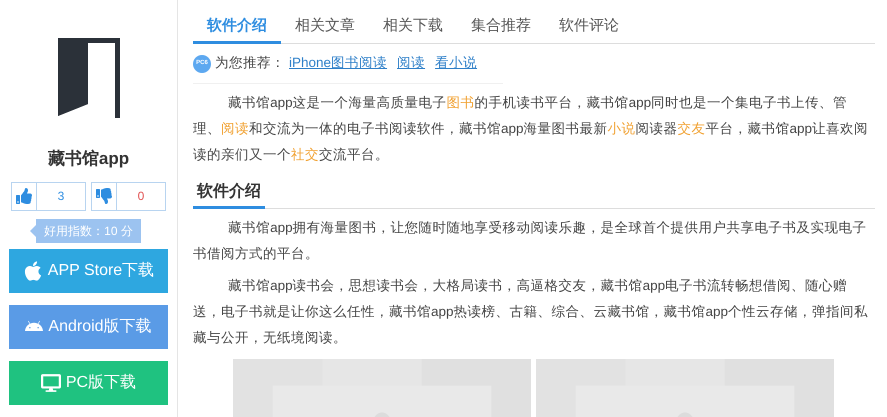 Image resolution: width=887 pixels, height=417 pixels. I want to click on description-paragraph: 藏书馆app读书会，思想读书会，大格局读书，高逼格交友，藏书馆app电子书流转畅想借阅、随心赠送，电子书就是让你这么任性，藏书馆app热读榜、古籍、综合、云藏书馆，藏书馆app个性云存储，弹指间私藏与公开，无纸境阅读。, so click(531, 312).